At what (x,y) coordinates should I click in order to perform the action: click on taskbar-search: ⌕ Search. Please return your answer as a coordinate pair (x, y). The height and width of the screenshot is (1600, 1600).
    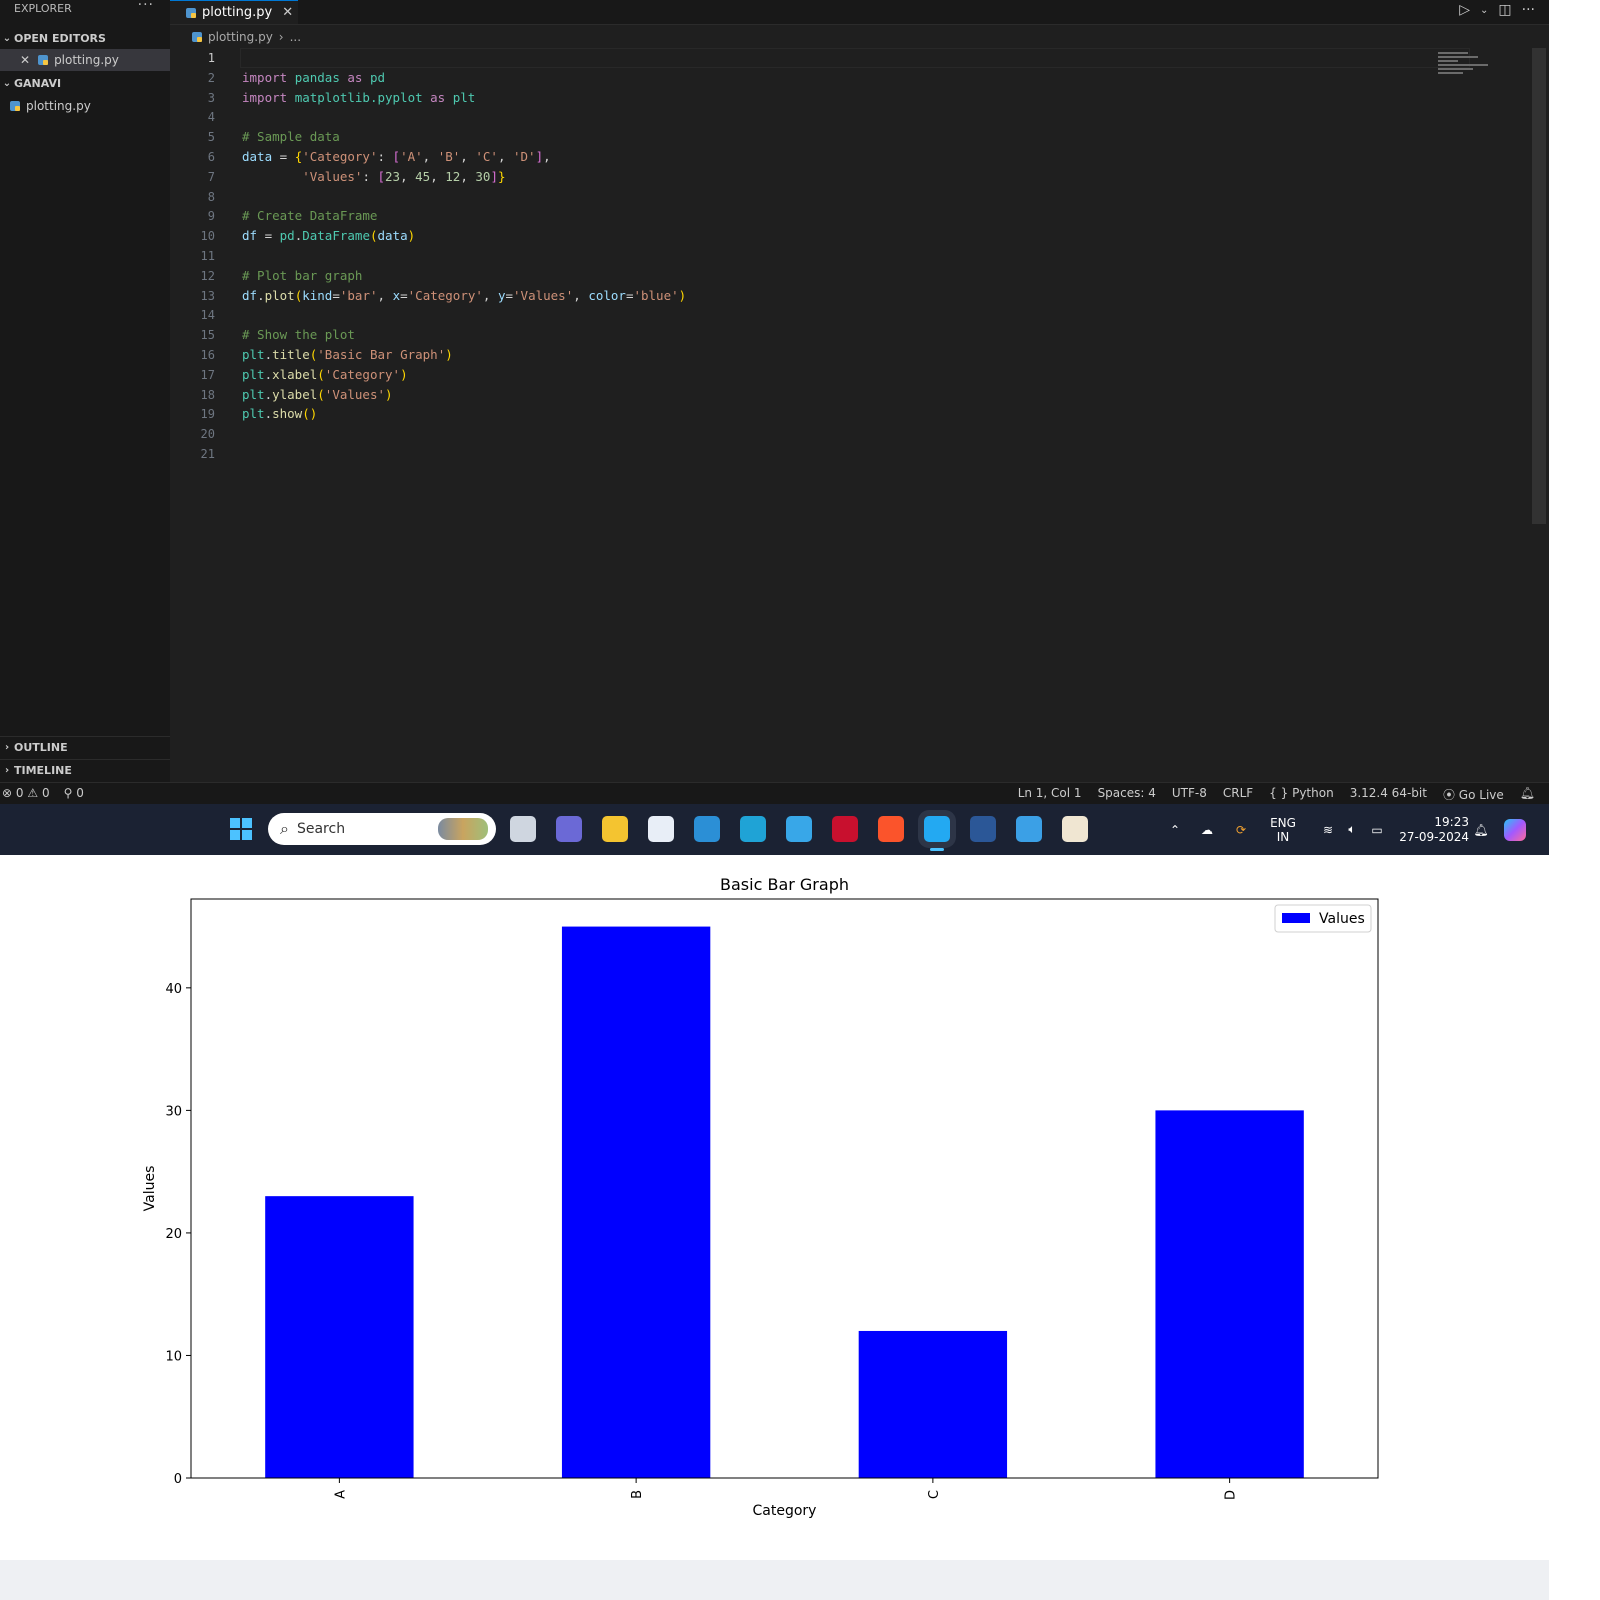
    Looking at the image, I should click on (382, 829).